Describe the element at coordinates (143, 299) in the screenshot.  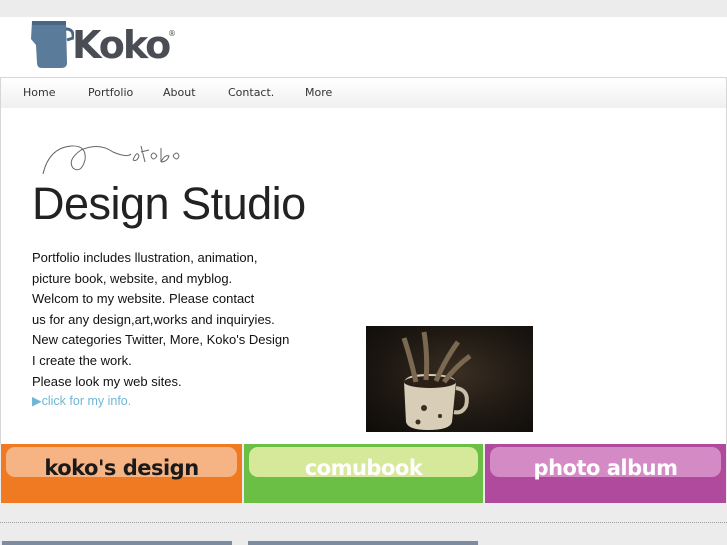
I see `description-line: Welcom to my website. Please contact` at that location.